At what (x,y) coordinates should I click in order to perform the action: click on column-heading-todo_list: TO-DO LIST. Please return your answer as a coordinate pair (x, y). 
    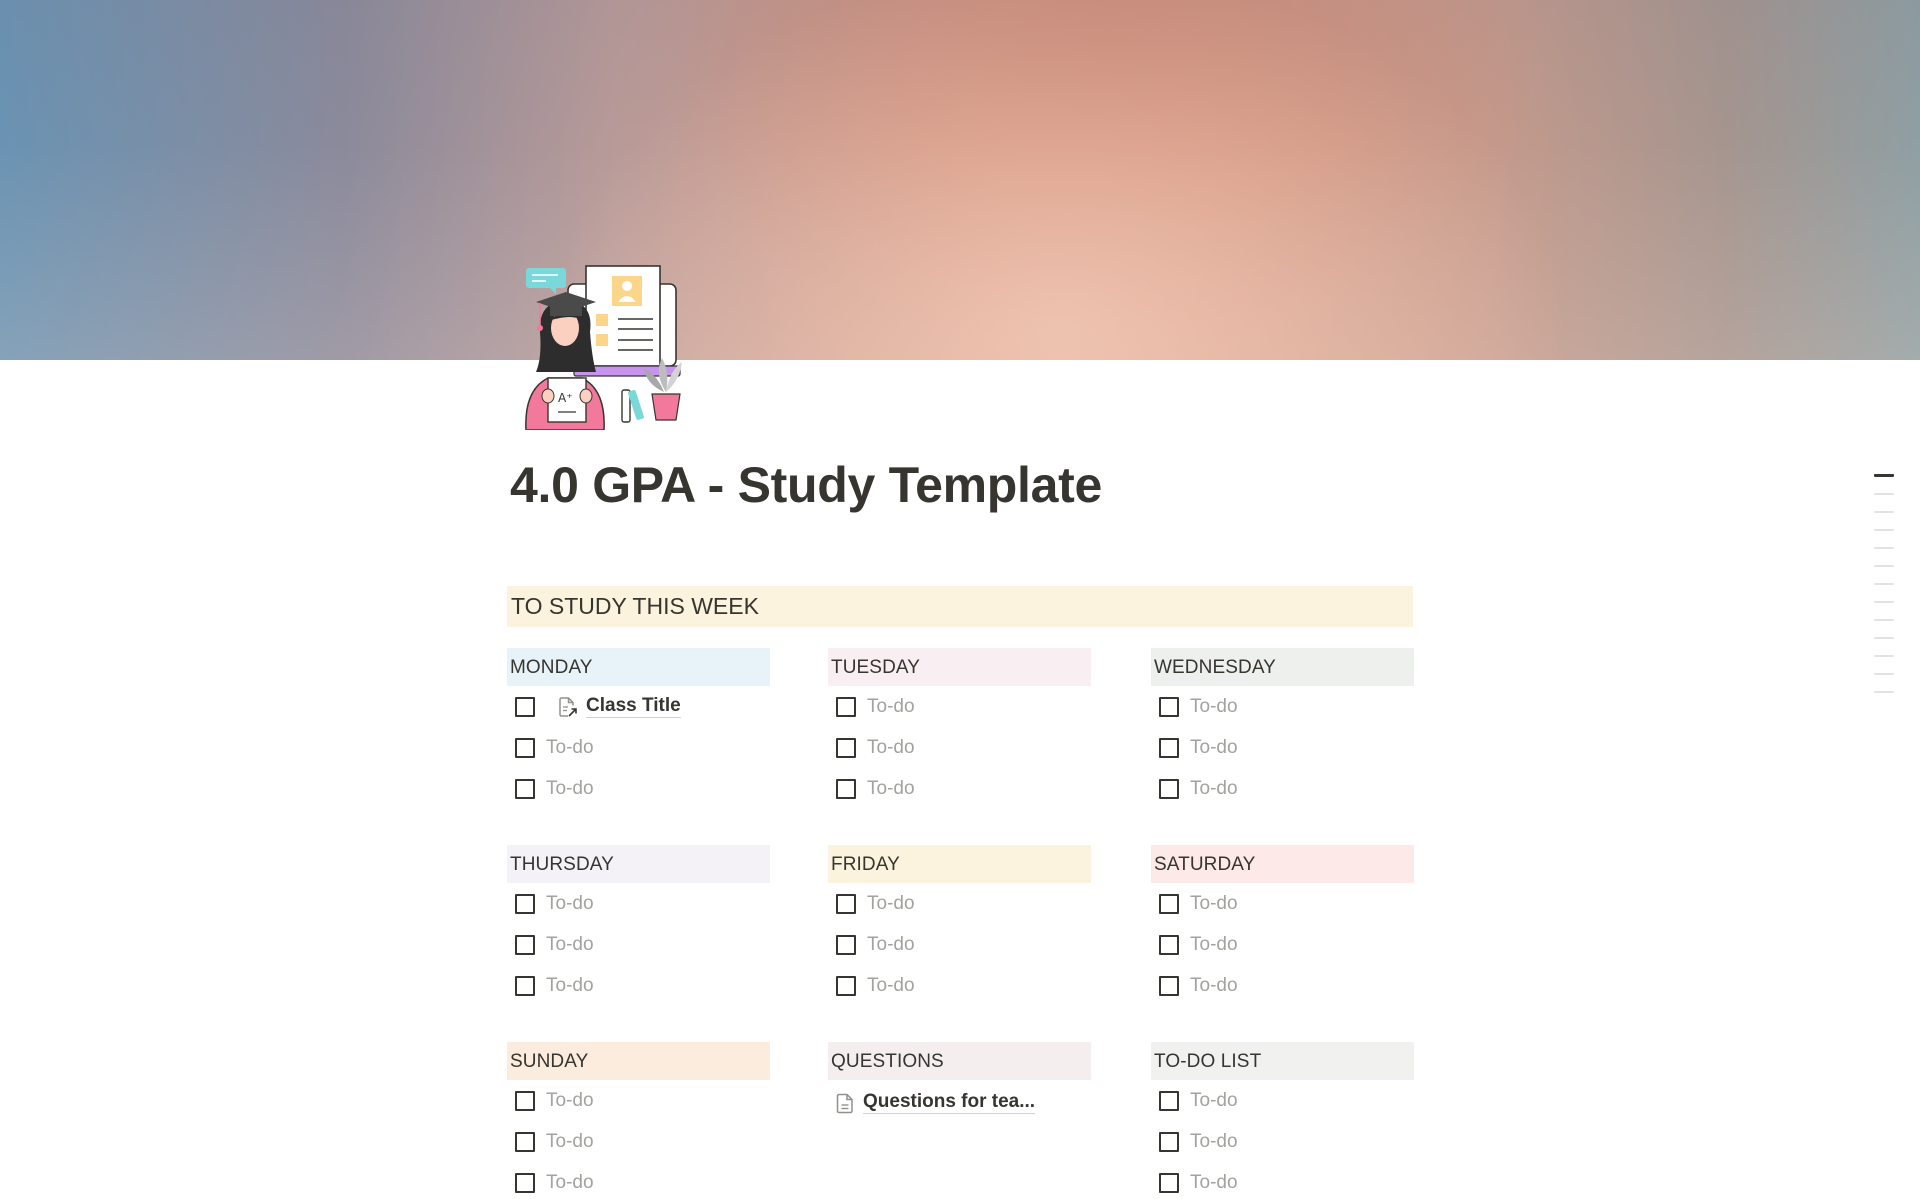
    Looking at the image, I should click on (1282, 1061).